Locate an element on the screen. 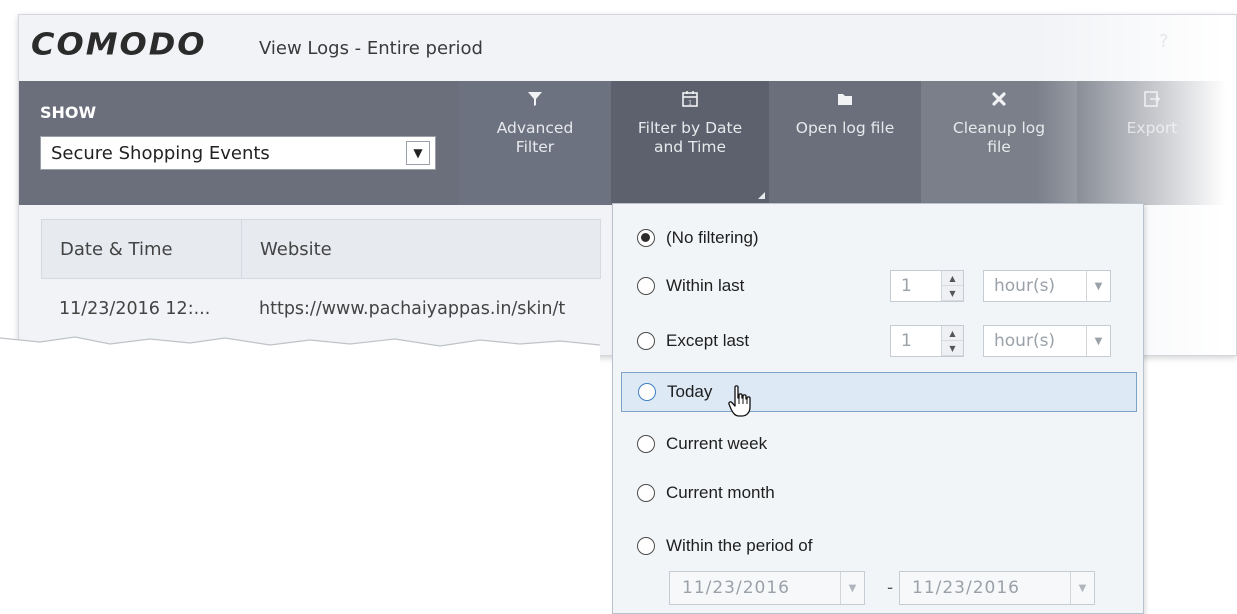 This screenshot has width=1237, height=614. filter-by-date-label: Filter by Date and Time is located at coordinates (690, 137).